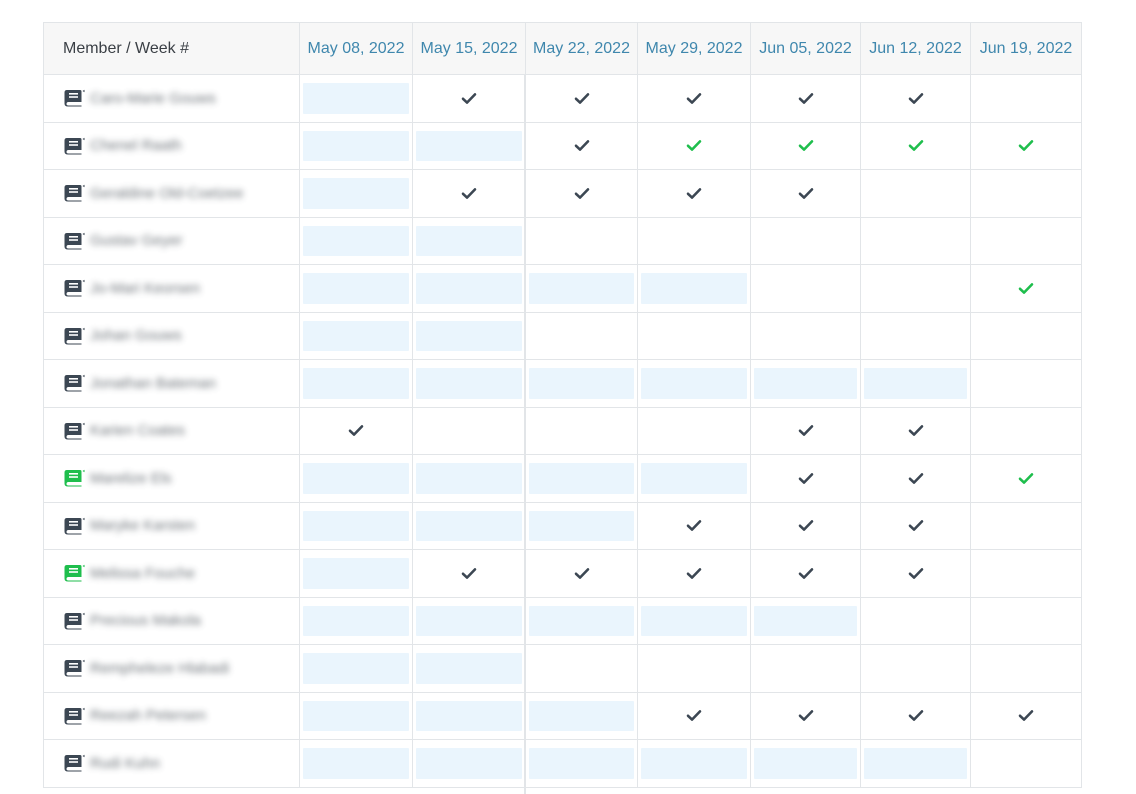 The width and height of the screenshot is (1136, 794). I want to click on member-name: Rudi Kuhn, so click(125, 763).